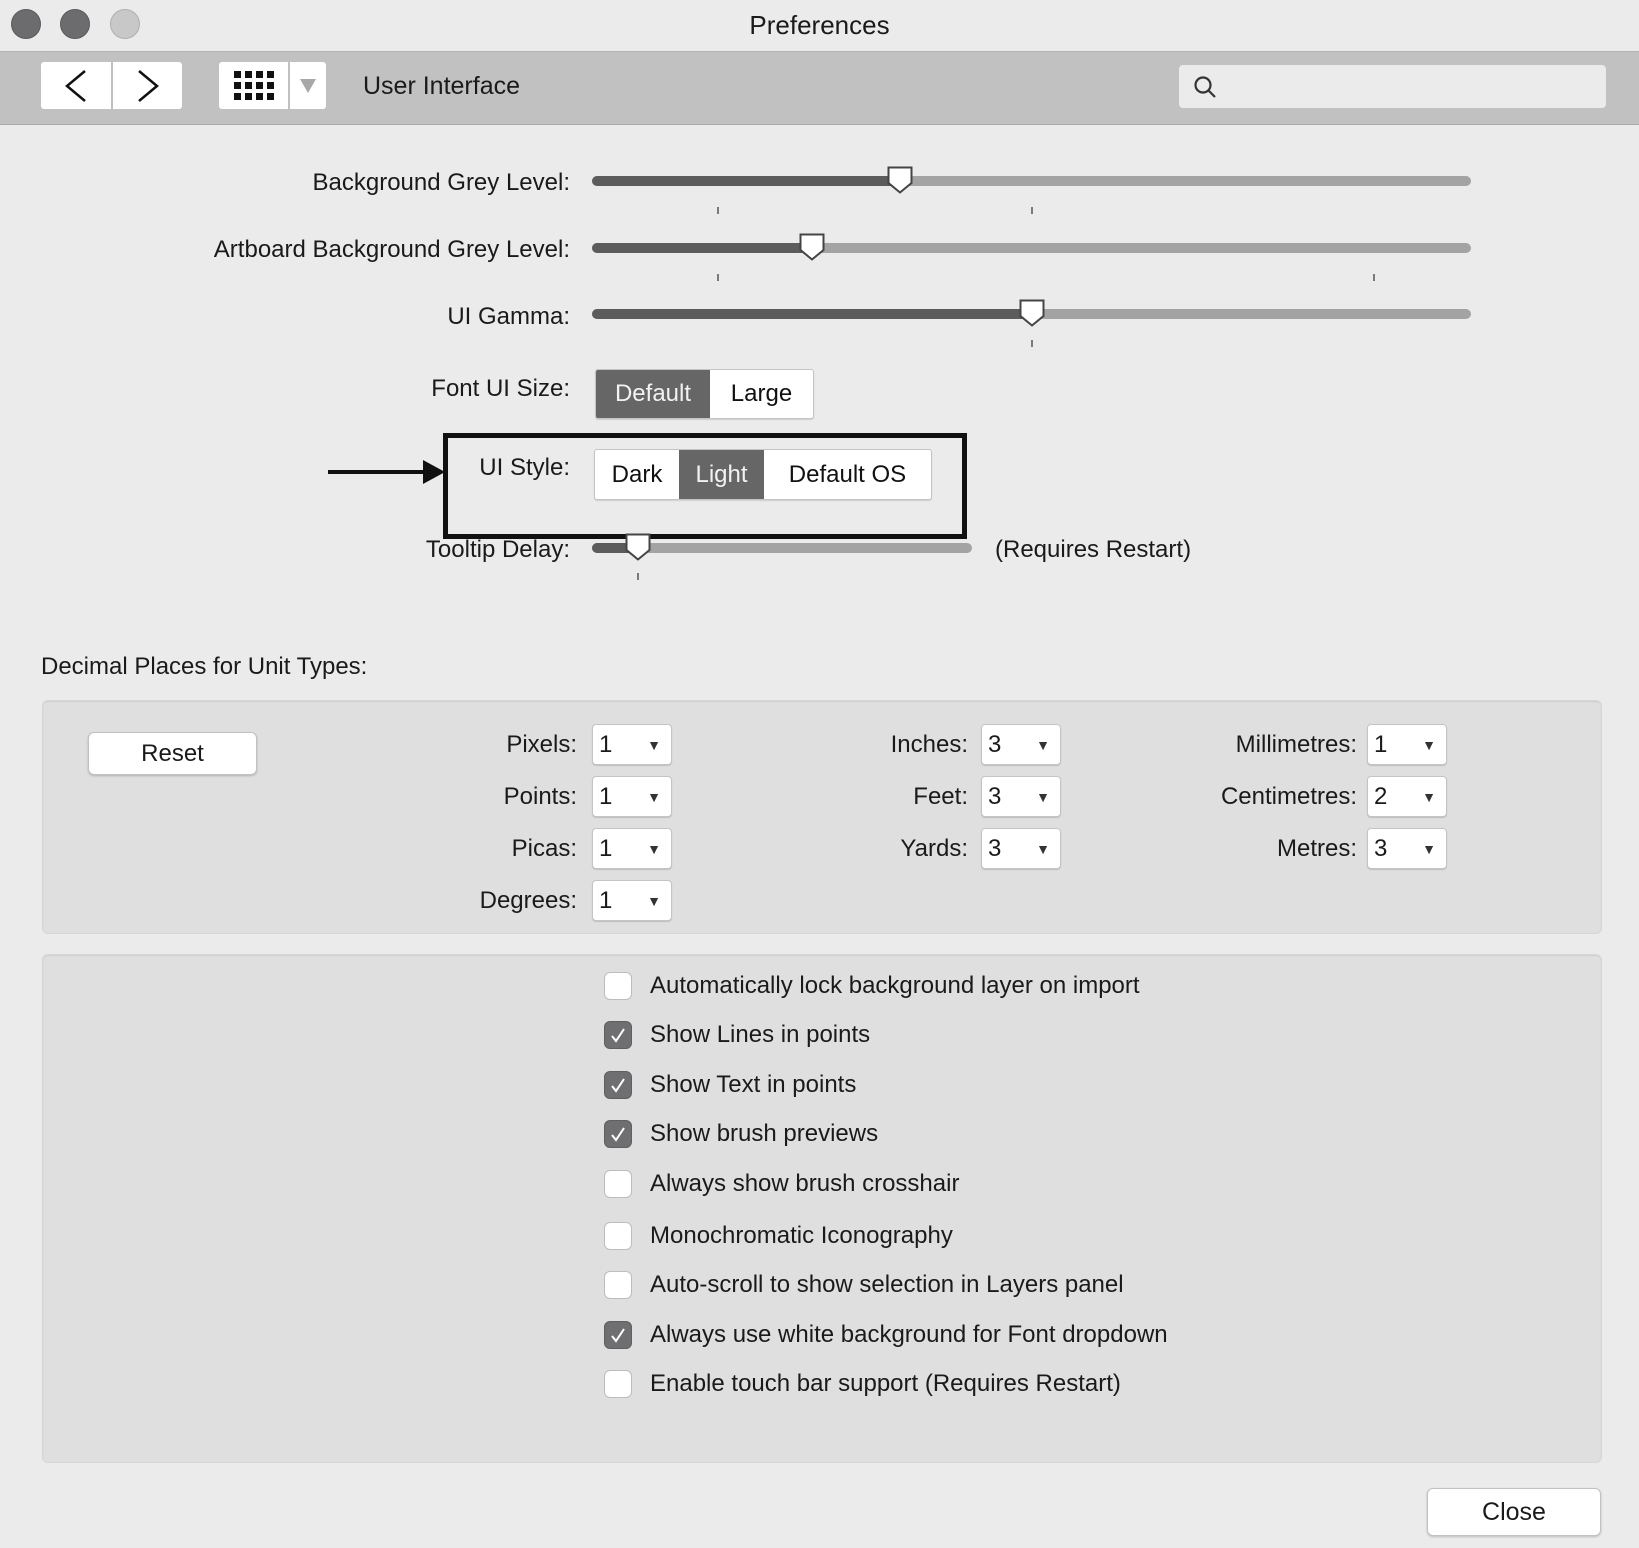  What do you see at coordinates (632, 848) in the screenshot?
I see `picas-select: 1 ▼` at bounding box center [632, 848].